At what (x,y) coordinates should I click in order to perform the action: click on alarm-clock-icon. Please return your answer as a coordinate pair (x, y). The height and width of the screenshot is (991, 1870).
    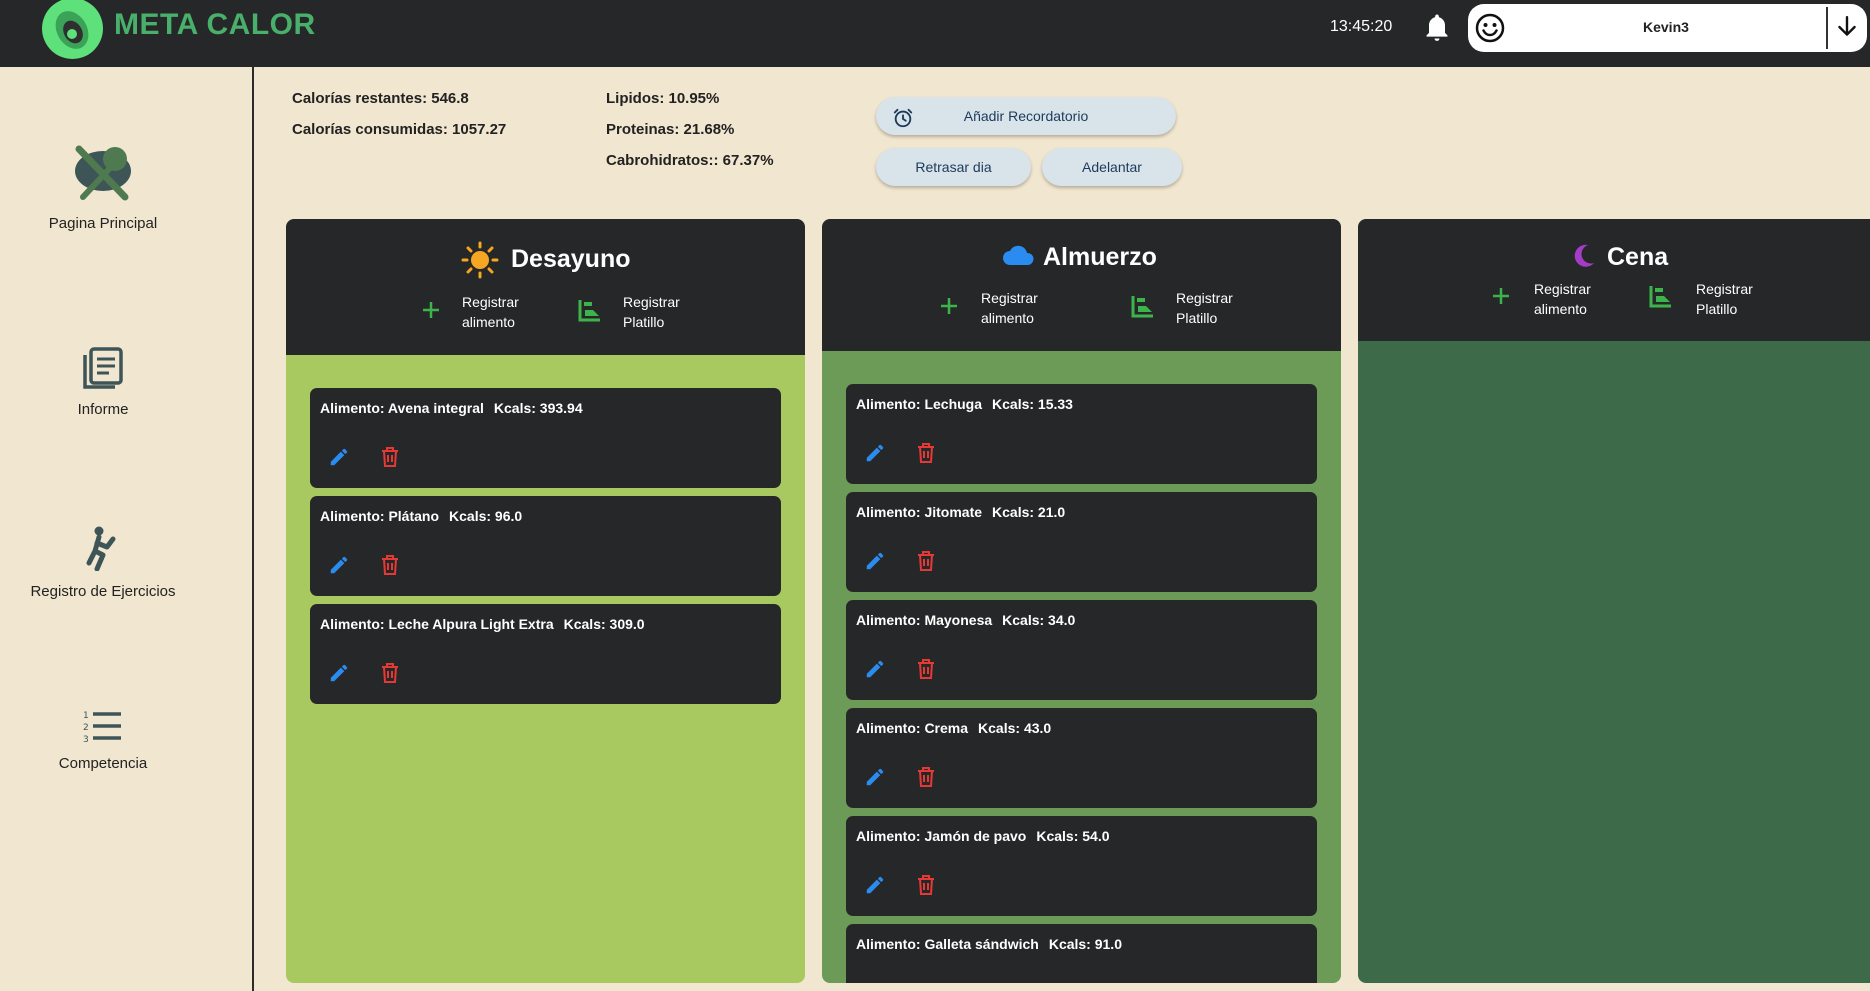
    Looking at the image, I should click on (903, 124).